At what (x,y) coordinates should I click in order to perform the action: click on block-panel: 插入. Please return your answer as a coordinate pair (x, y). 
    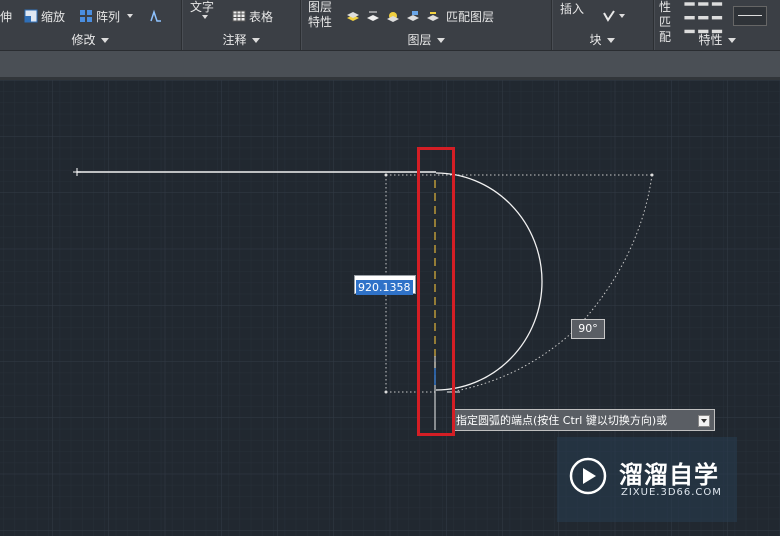
    Looking at the image, I should click on (593, 16).